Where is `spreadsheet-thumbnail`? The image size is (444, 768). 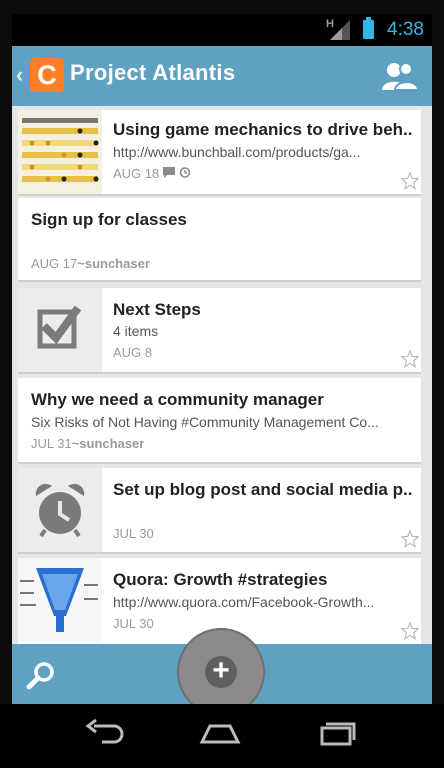
spreadsheet-thumbnail is located at coordinates (60, 152).